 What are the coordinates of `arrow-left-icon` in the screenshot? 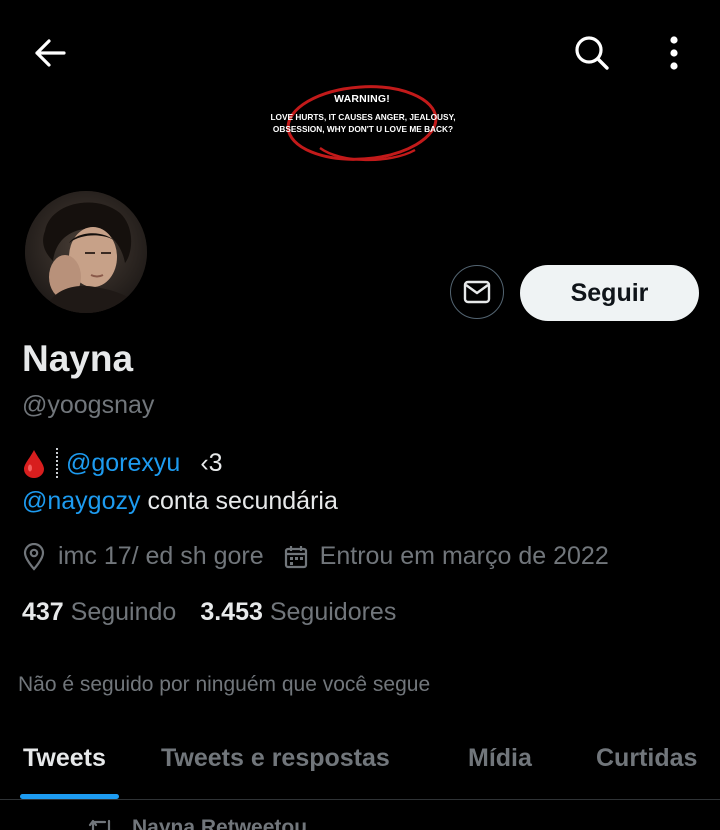 It's located at (50, 53).